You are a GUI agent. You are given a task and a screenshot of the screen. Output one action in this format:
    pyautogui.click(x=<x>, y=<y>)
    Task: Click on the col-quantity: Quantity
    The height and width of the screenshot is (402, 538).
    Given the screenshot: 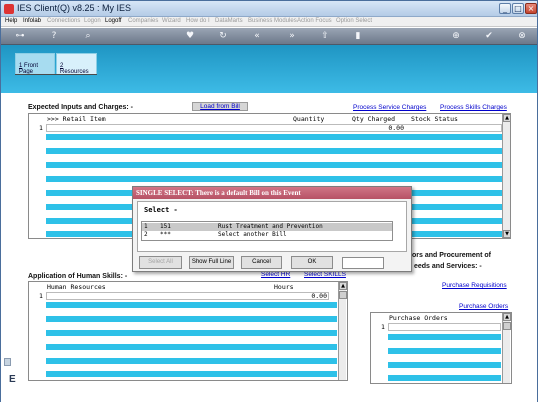 What is the action you would take?
    pyautogui.click(x=309, y=119)
    